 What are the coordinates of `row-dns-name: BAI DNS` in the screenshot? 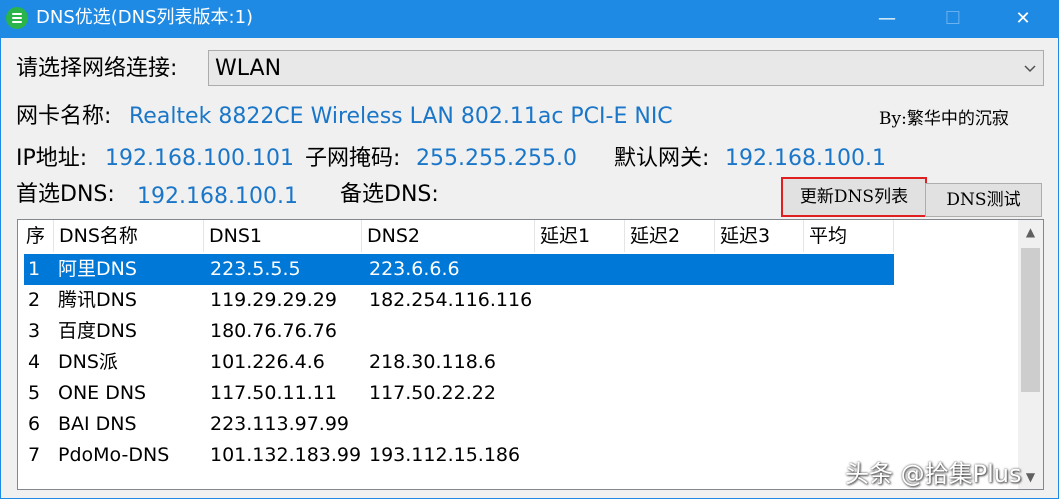 It's located at (97, 424).